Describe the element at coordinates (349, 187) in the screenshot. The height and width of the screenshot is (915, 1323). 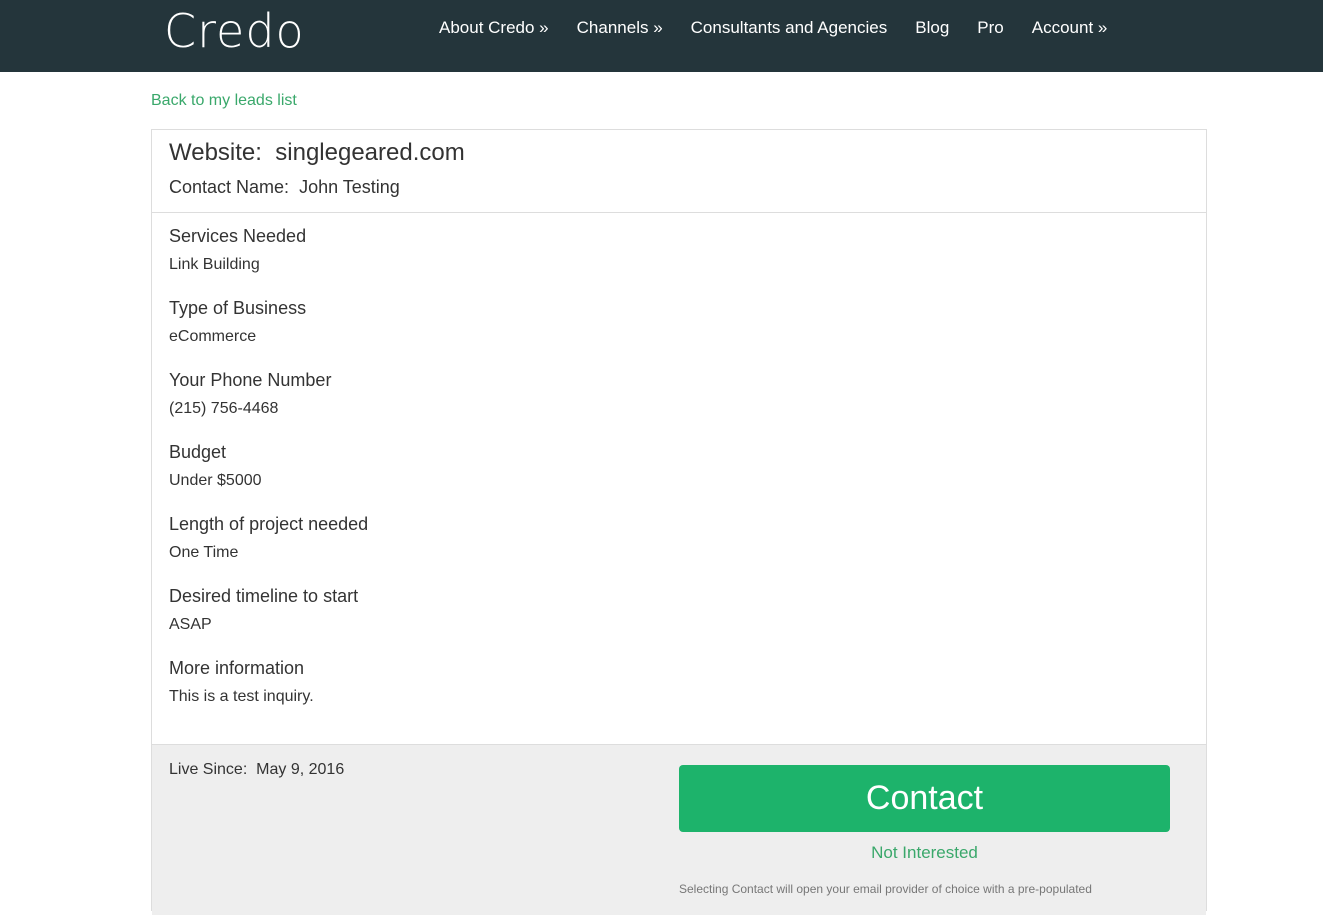
I see `contact-name-value: John Testing` at that location.